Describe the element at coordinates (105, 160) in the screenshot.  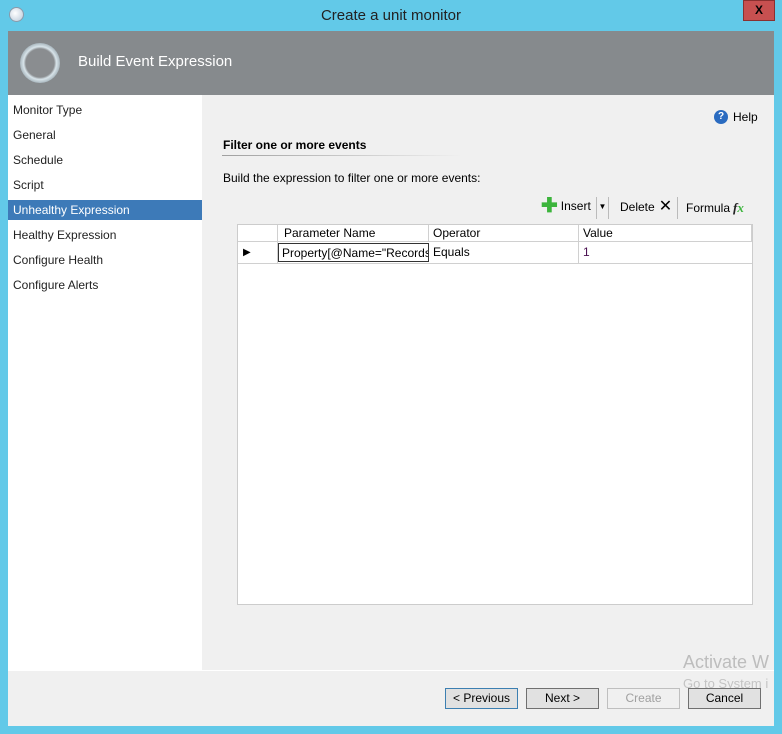
I see `nav-item-schedule: Schedule` at that location.